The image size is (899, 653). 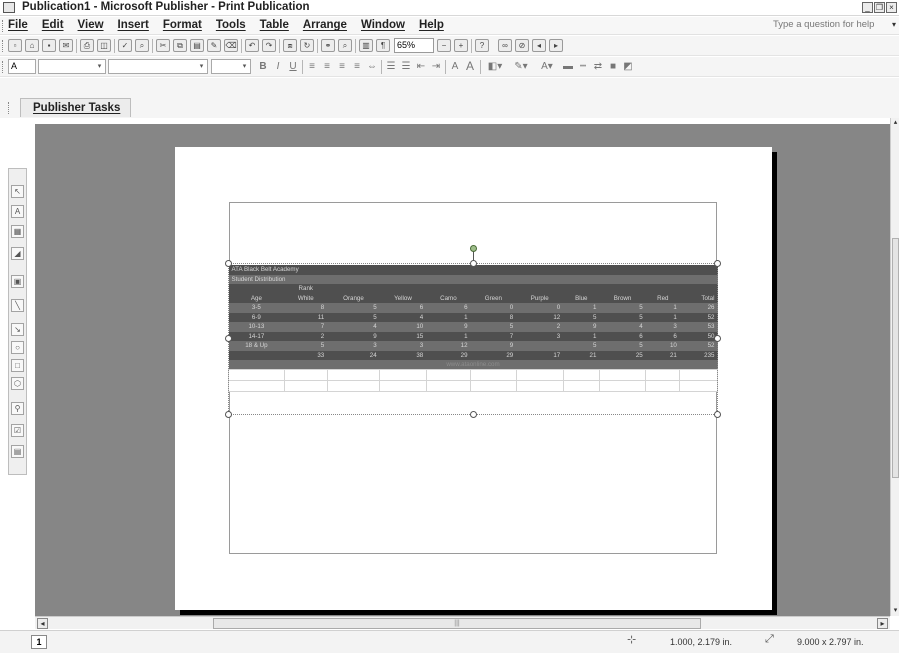 I want to click on bullets-icon: ☰, so click(x=406, y=66).